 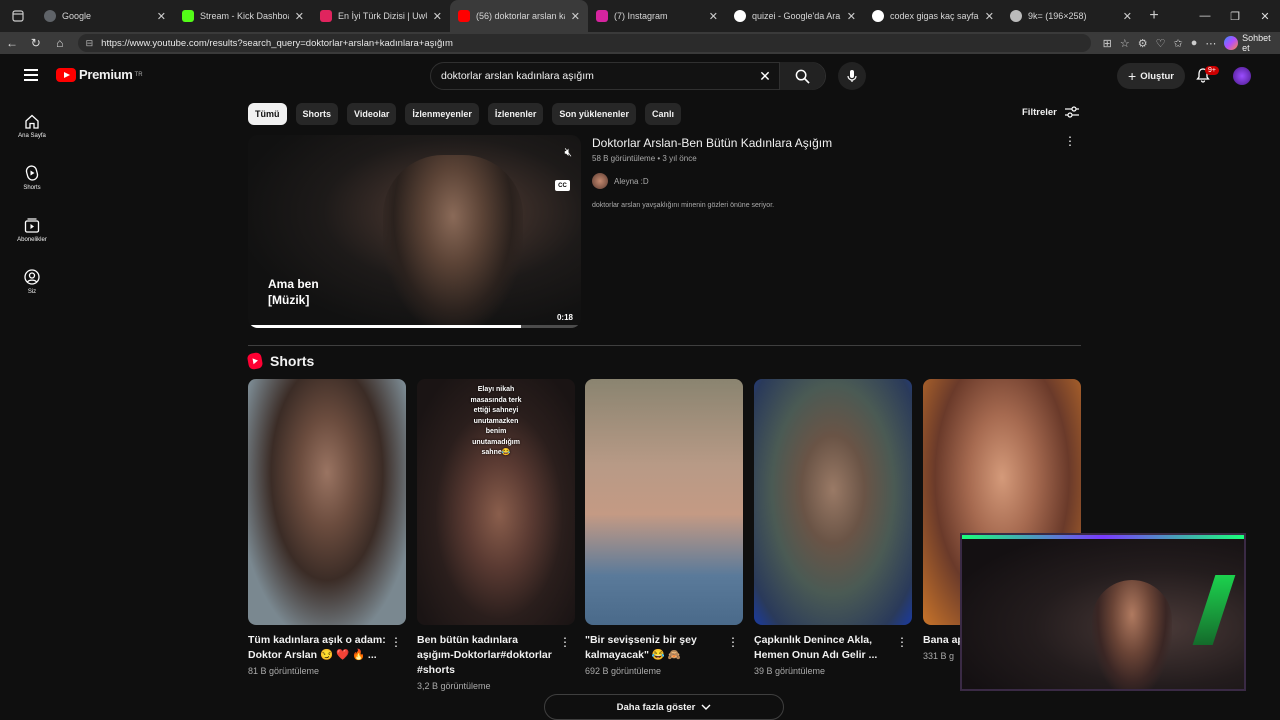 What do you see at coordinates (1242, 76) in the screenshot?
I see `account-avatar` at bounding box center [1242, 76].